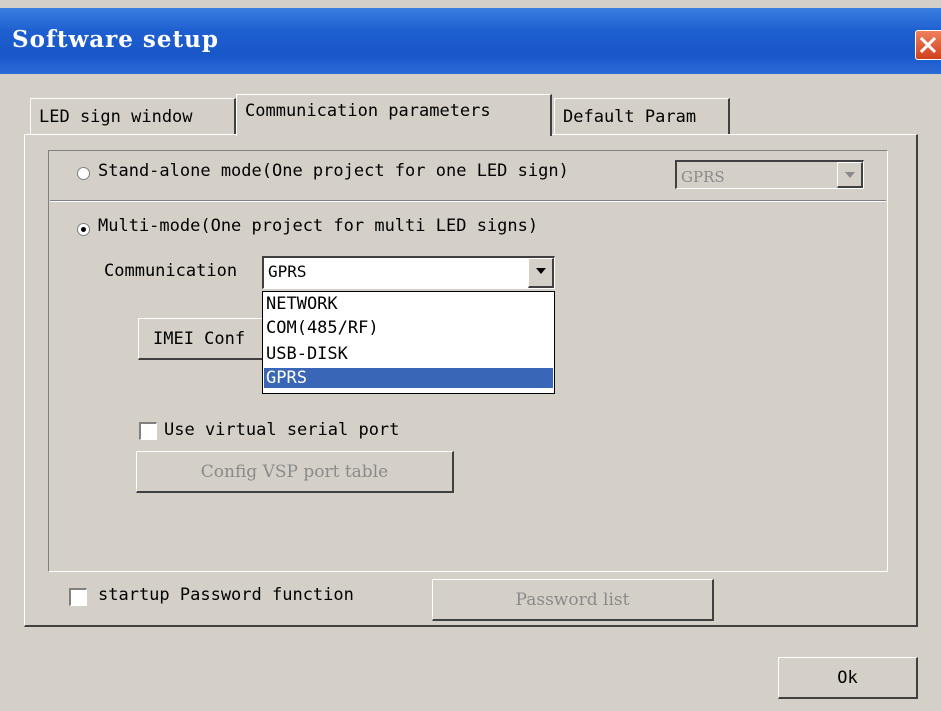  What do you see at coordinates (83, 229) in the screenshot?
I see `multimode-radio` at bounding box center [83, 229].